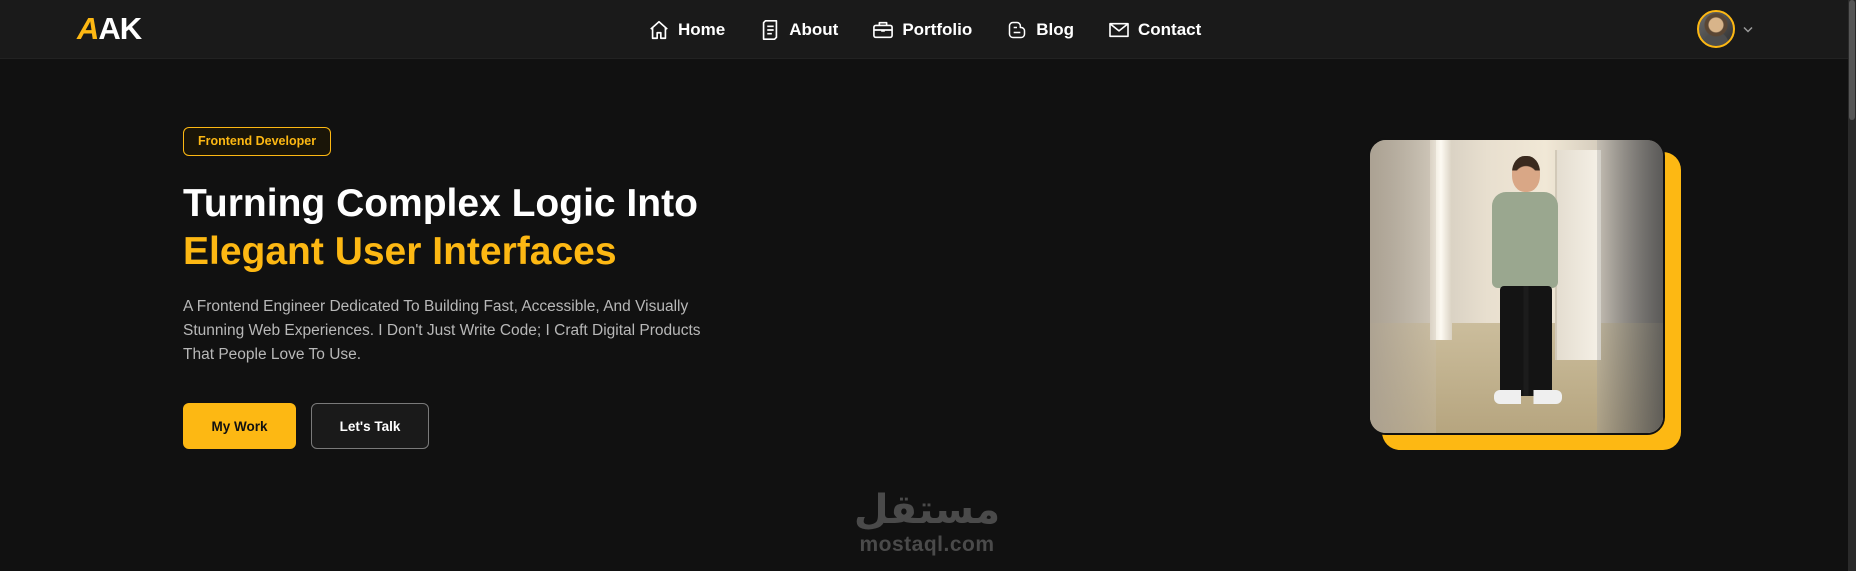 This screenshot has height=571, width=1856. I want to click on chevron-down-icon, so click(1748, 29).